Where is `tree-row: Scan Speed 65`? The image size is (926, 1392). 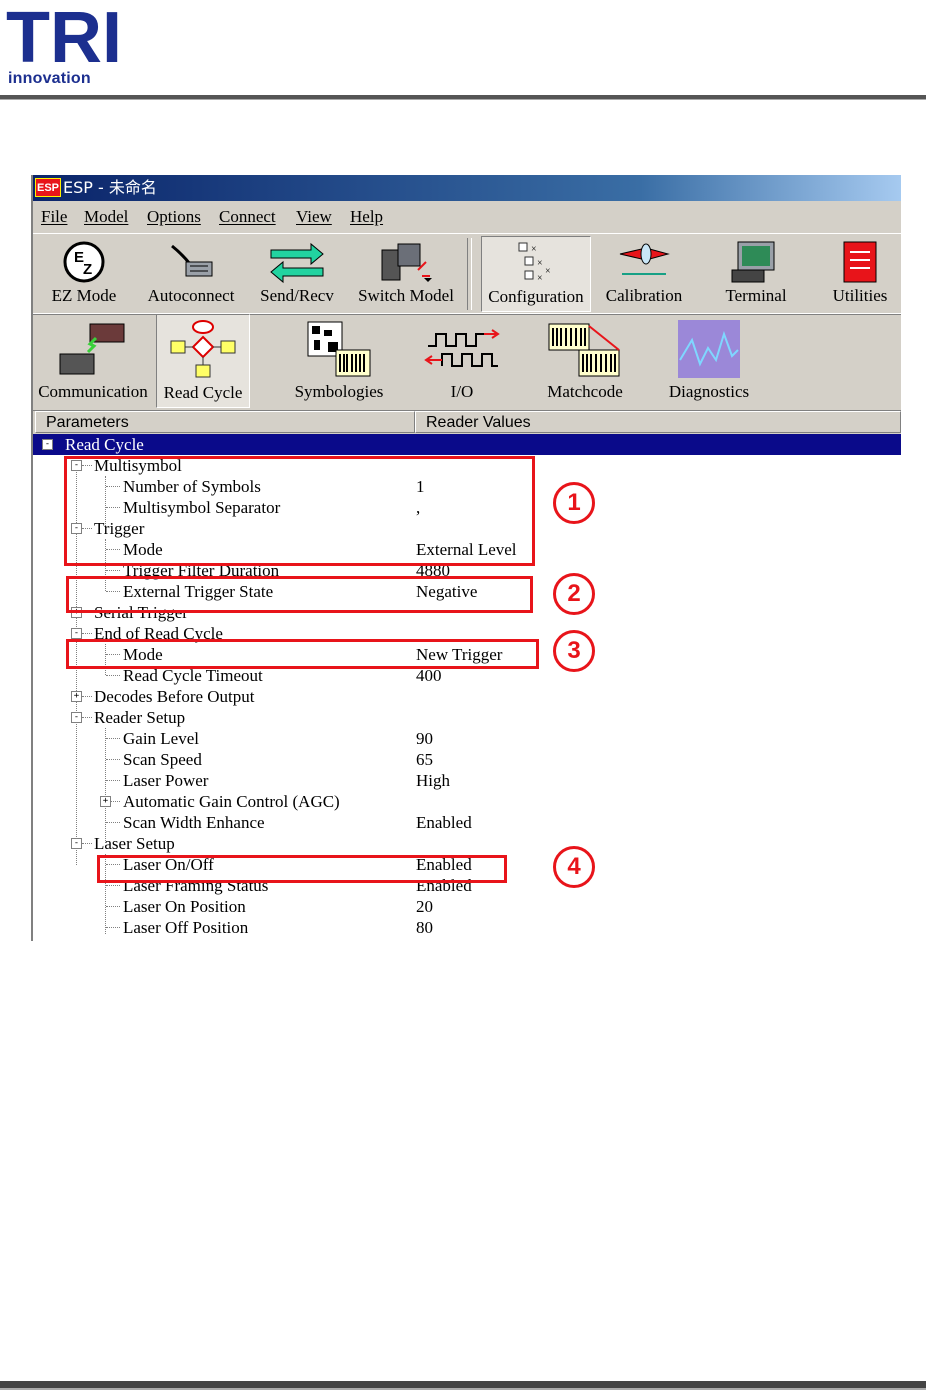 tree-row: Scan Speed 65 is located at coordinates (467, 759).